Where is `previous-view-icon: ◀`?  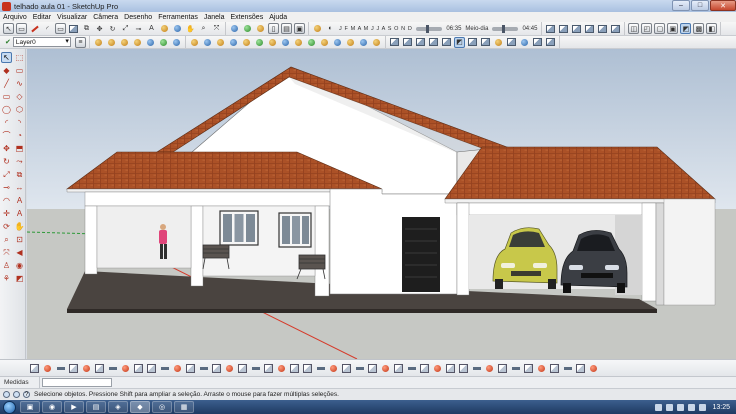 previous-view-icon: ◀ is located at coordinates (19, 252).